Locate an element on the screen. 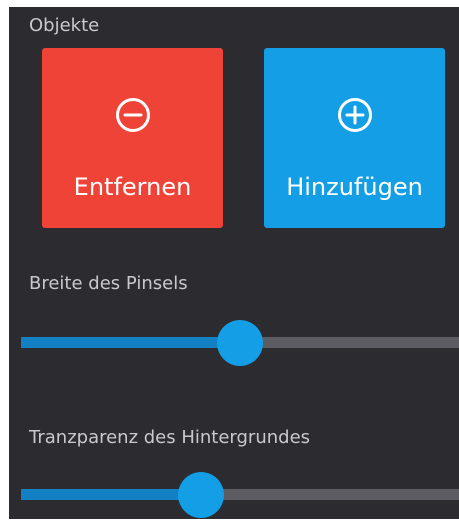 This screenshot has height=525, width=459. minus-circle-icon is located at coordinates (133, 115).